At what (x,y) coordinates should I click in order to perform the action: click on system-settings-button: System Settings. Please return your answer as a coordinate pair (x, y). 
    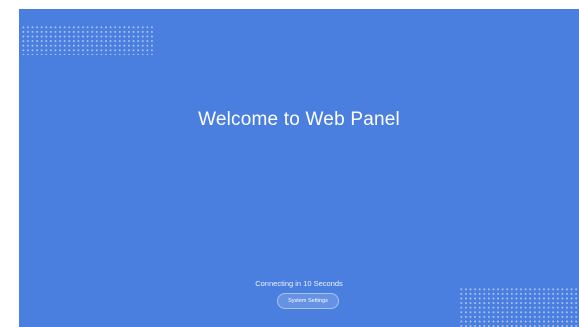
    Looking at the image, I should click on (308, 301).